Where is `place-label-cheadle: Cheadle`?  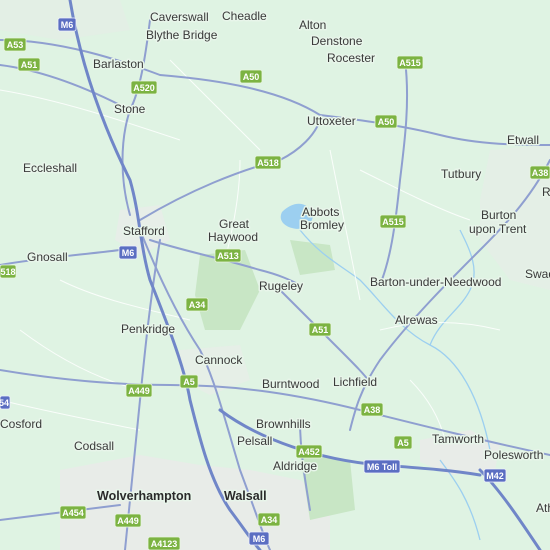 place-label-cheadle: Cheadle is located at coordinates (245, 16).